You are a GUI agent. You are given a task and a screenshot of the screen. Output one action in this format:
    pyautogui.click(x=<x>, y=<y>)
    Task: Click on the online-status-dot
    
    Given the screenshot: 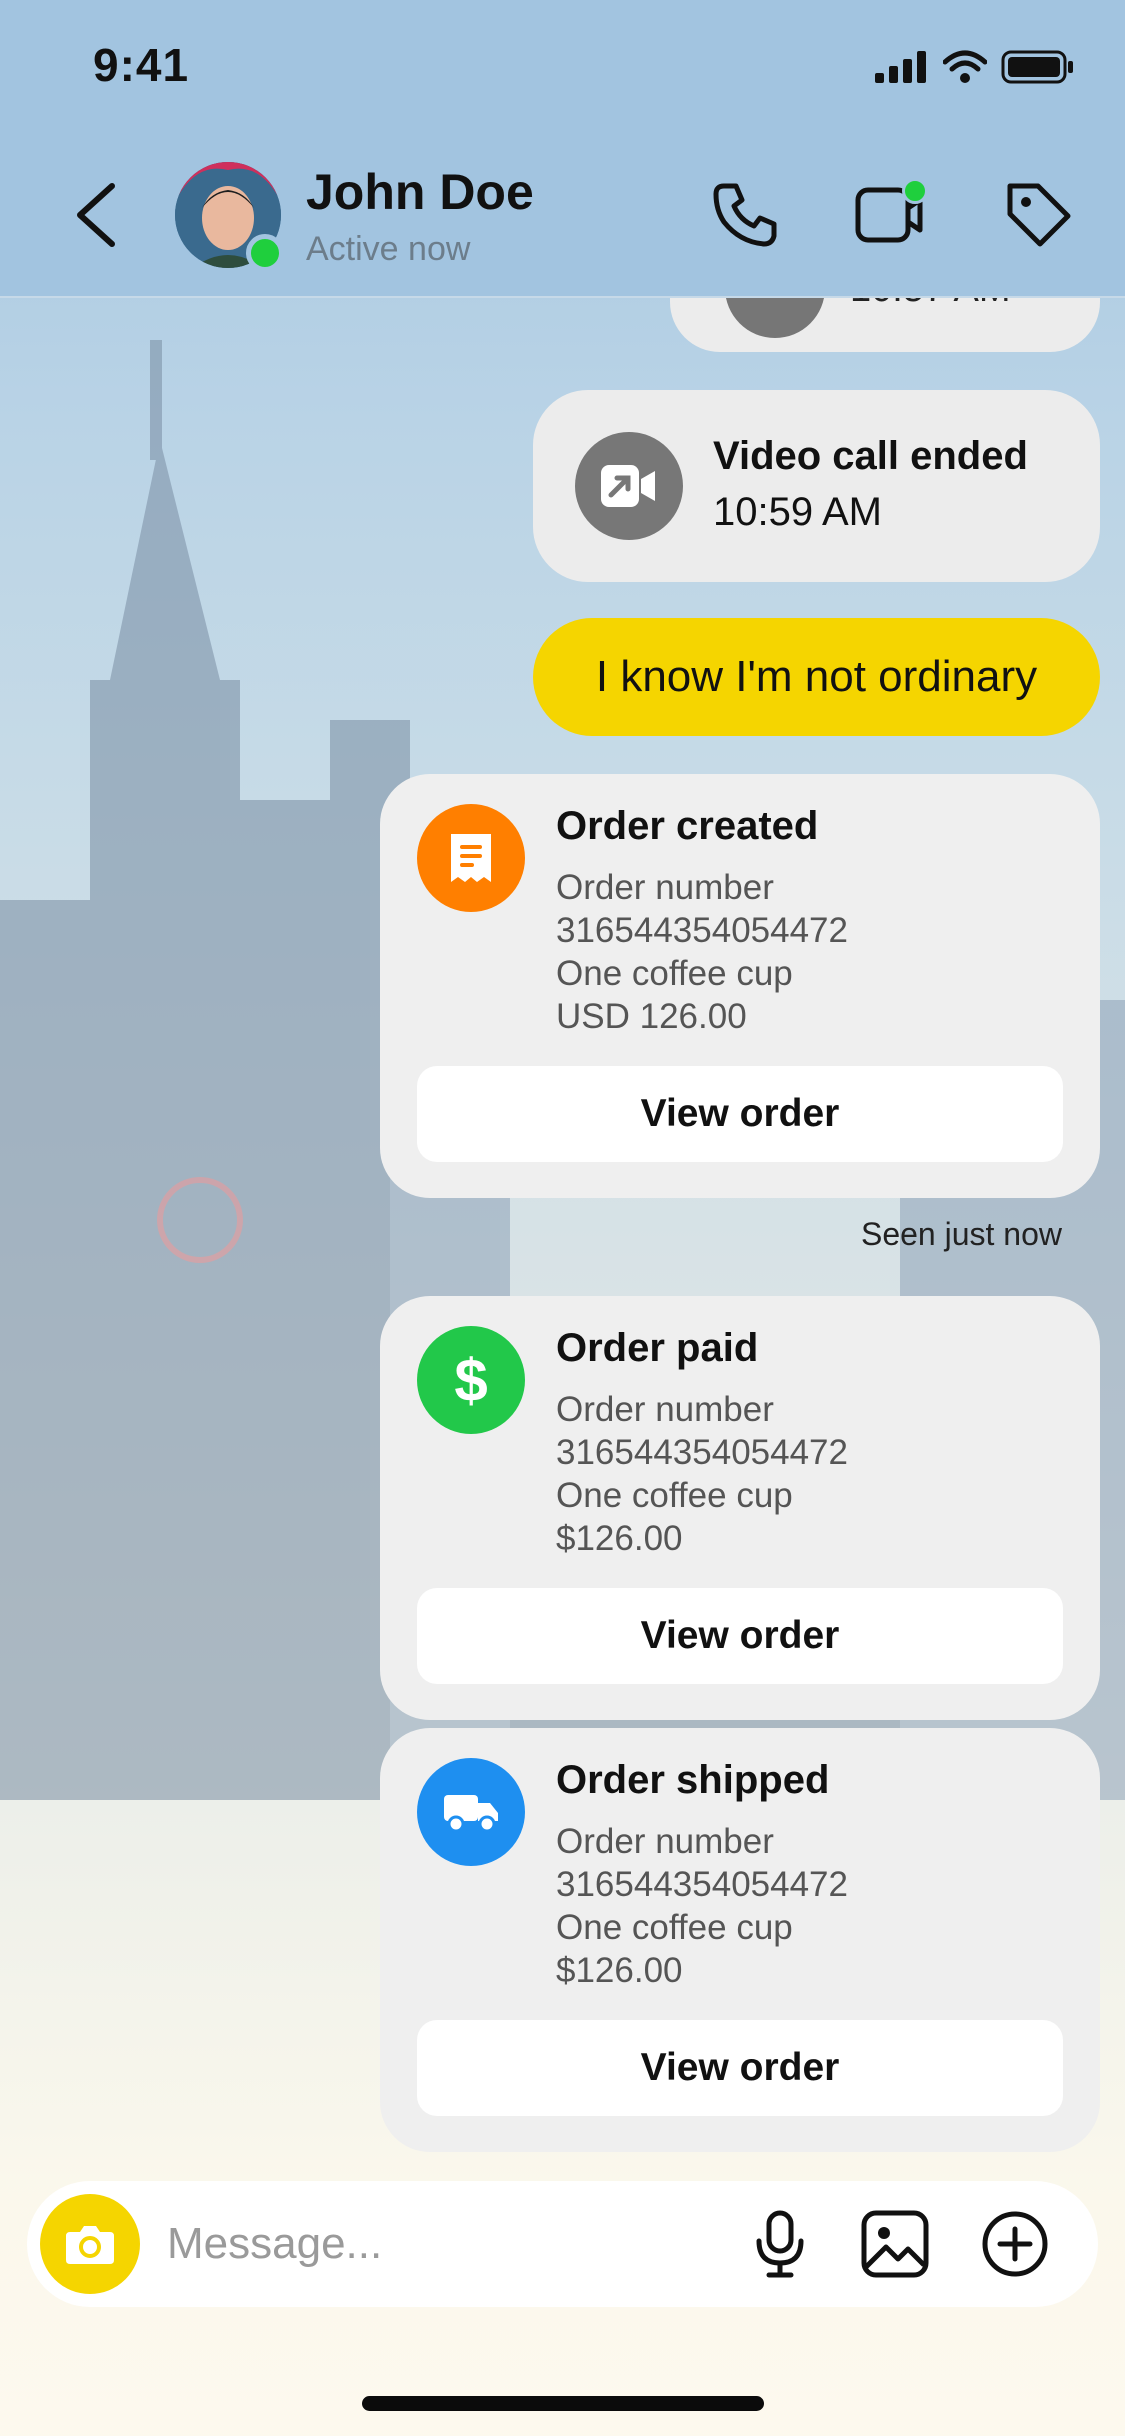 What is the action you would take?
    pyautogui.click(x=265, y=253)
    